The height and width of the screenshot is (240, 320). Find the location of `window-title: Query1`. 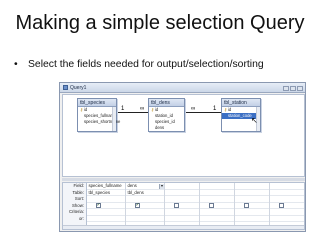

window-title: Query1 is located at coordinates (78, 88).